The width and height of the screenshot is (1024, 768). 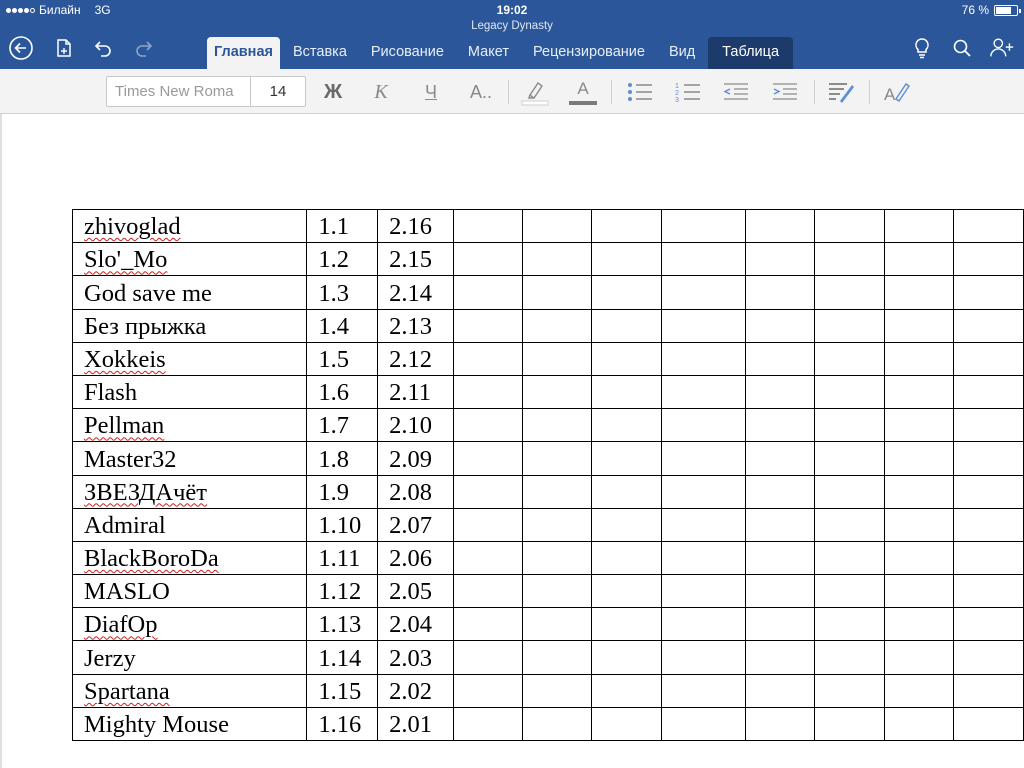 I want to click on table-cell: 2.12, so click(x=415, y=358).